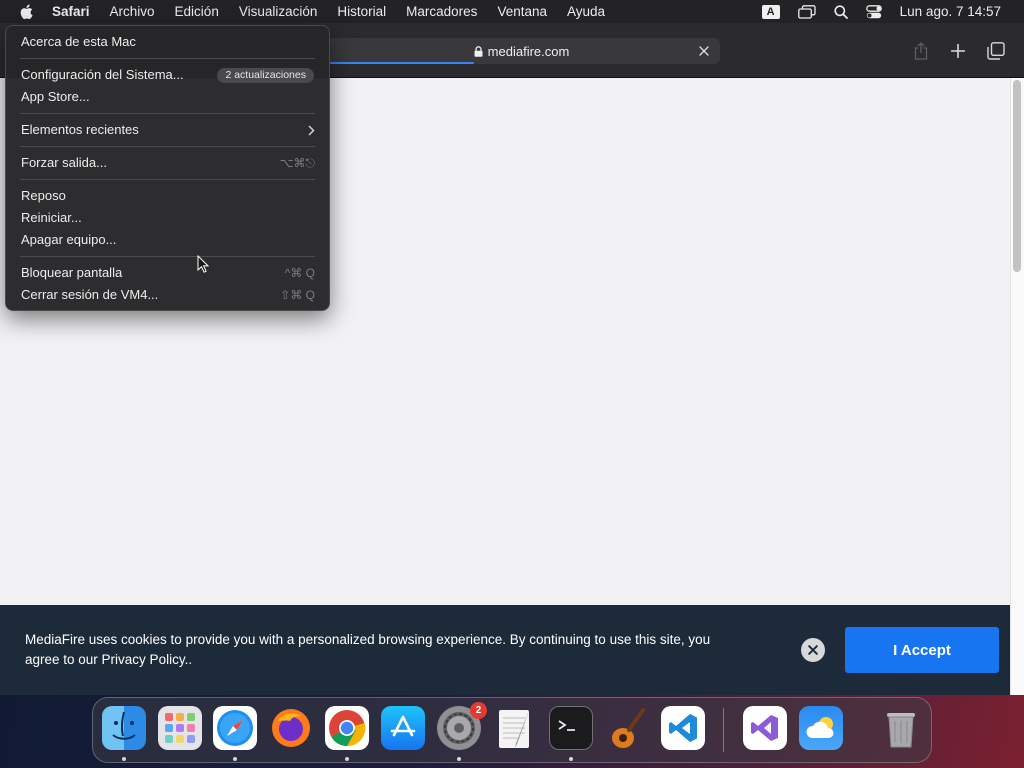 This screenshot has height=768, width=1024. What do you see at coordinates (571, 728) in the screenshot?
I see `terminal-icon` at bounding box center [571, 728].